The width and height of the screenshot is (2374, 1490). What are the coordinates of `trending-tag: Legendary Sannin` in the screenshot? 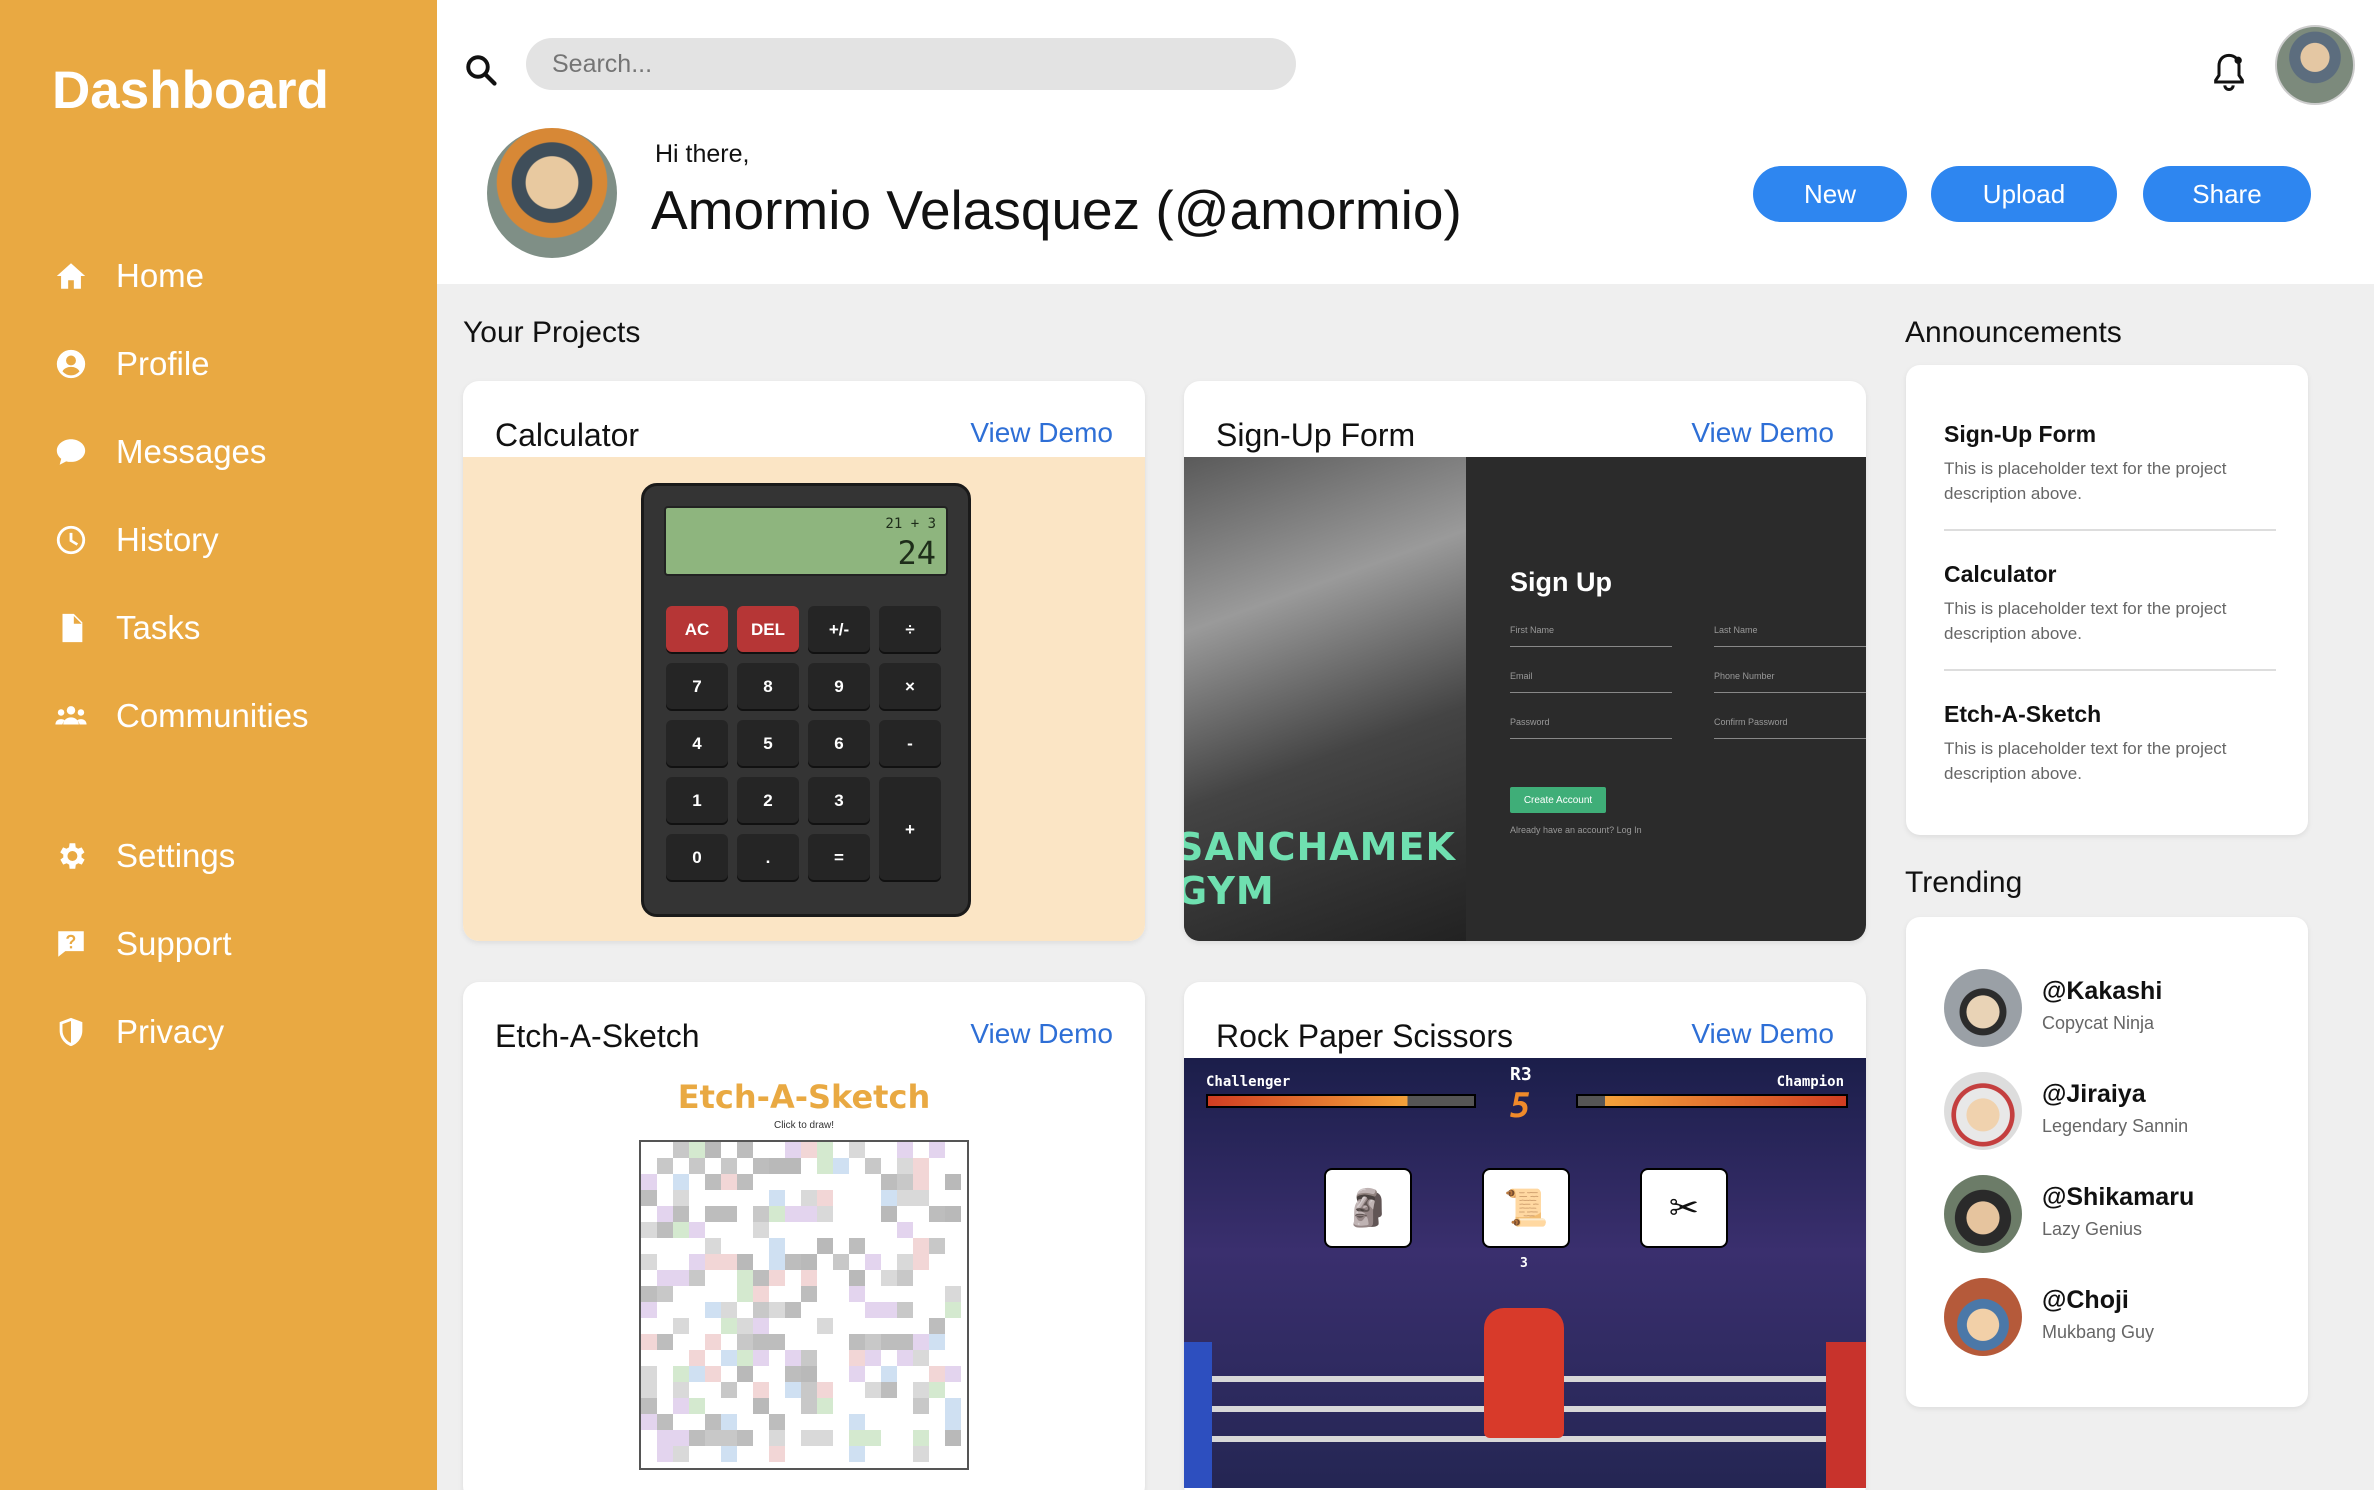 It's located at (2115, 1126).